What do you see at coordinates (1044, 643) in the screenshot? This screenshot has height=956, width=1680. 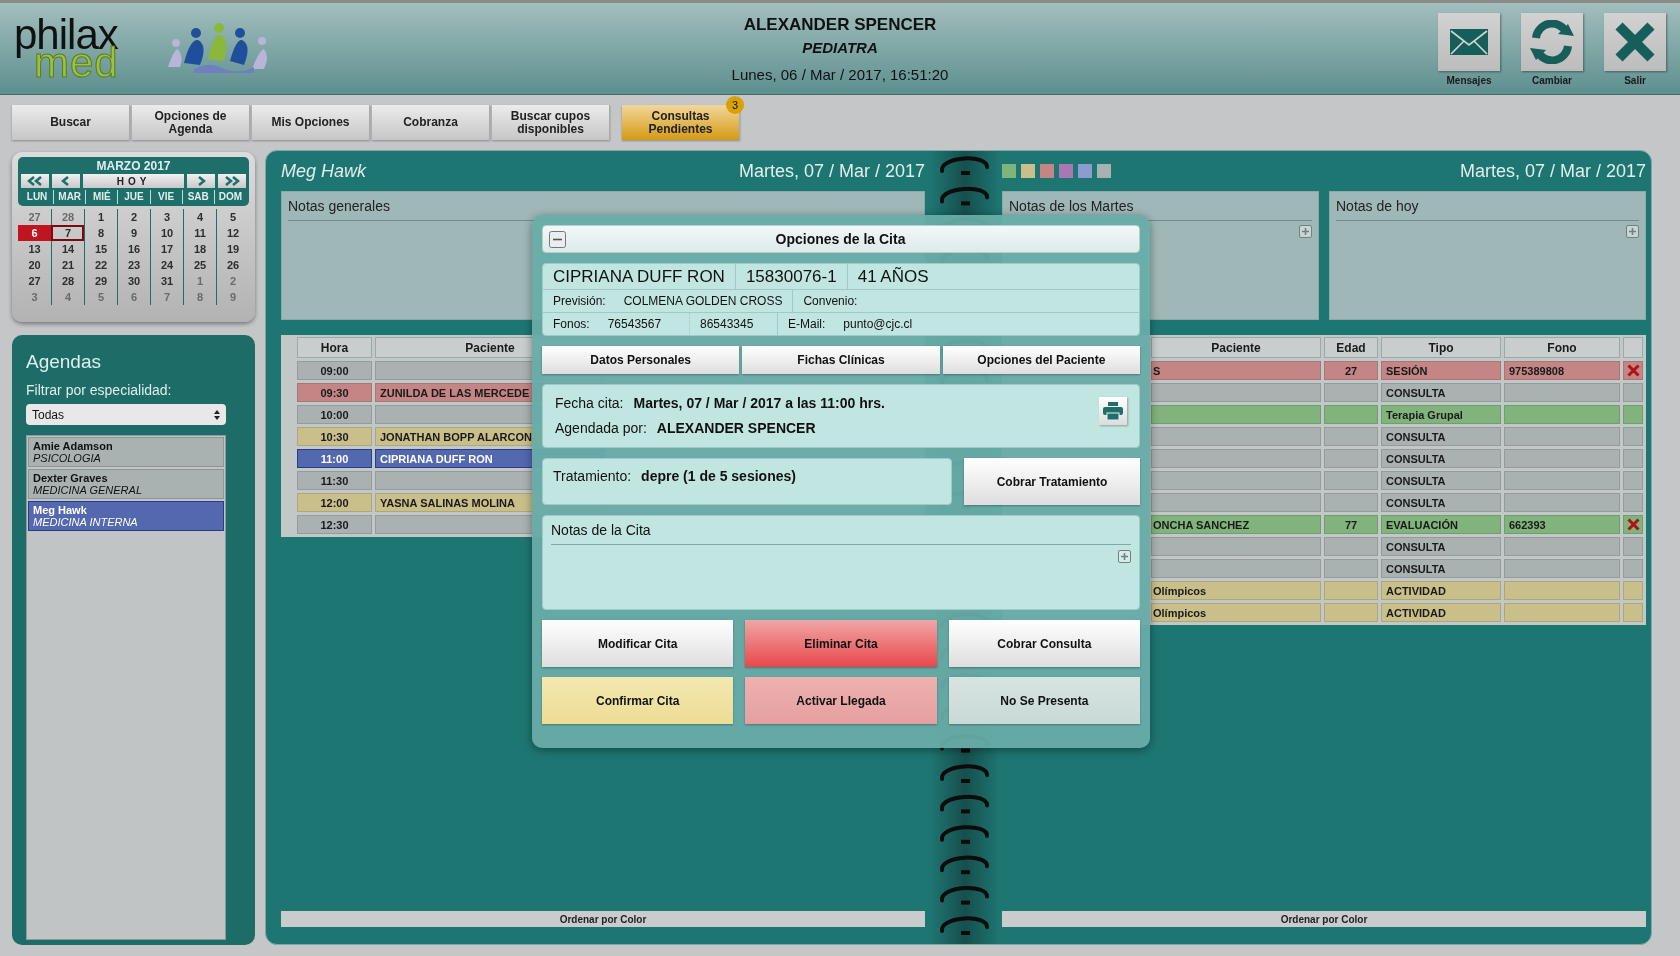 I see `appointment-action-button: Cobrar Consulta` at bounding box center [1044, 643].